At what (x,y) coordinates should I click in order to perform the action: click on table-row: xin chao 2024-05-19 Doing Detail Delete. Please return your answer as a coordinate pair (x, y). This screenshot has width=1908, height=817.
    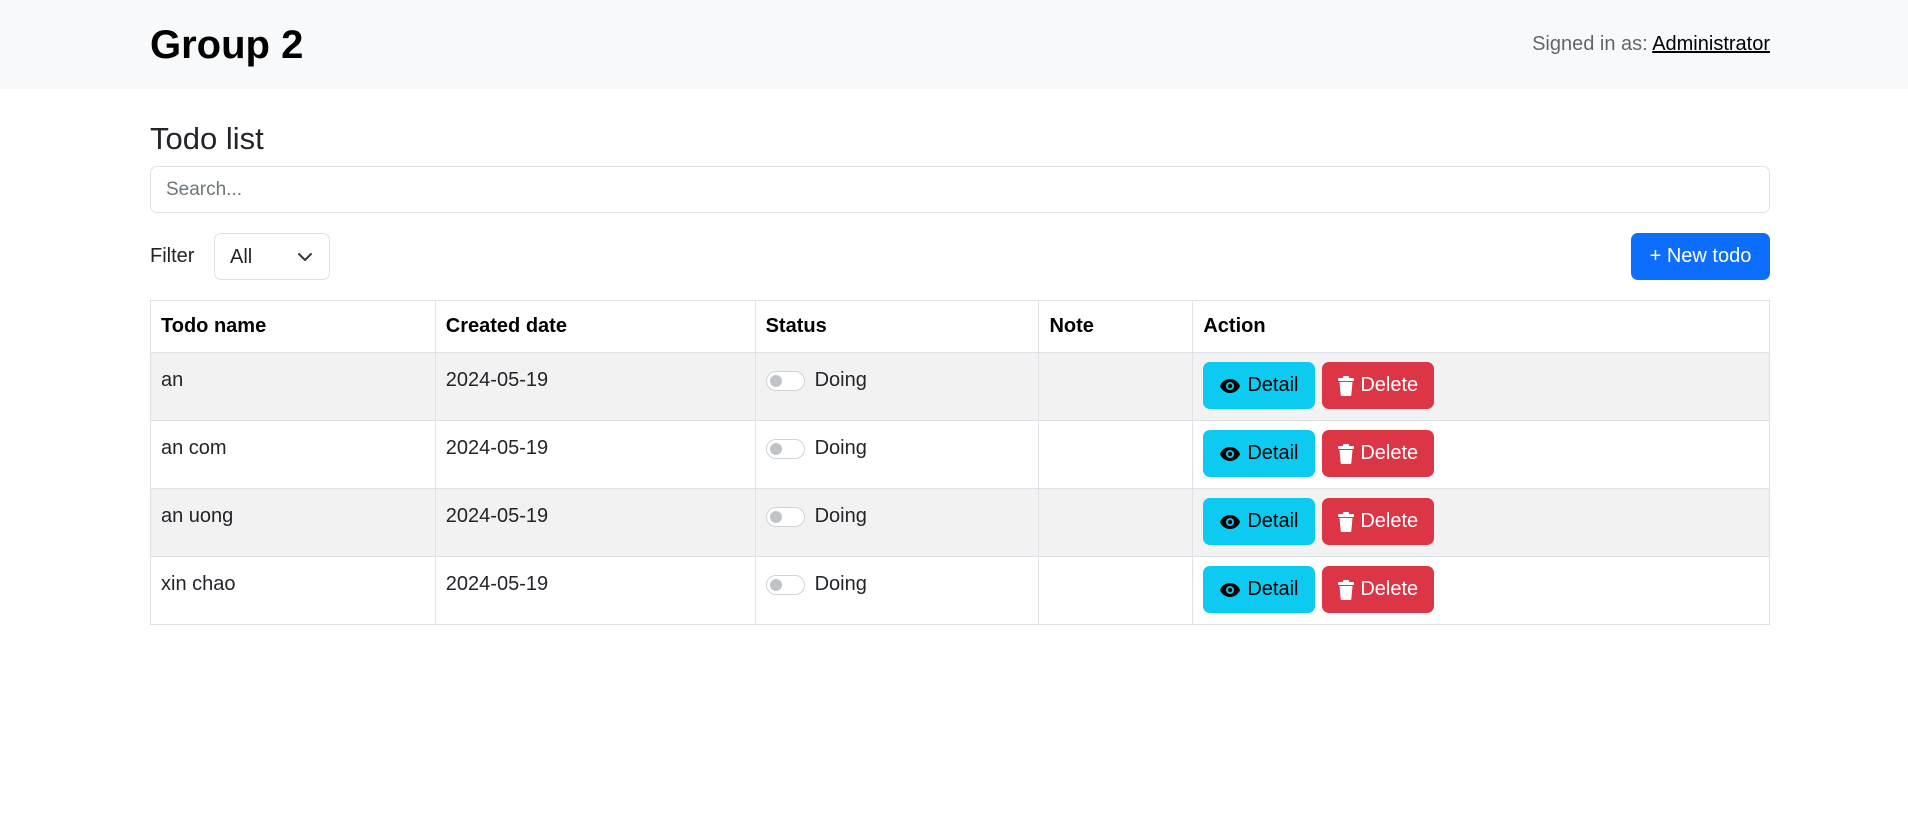
    Looking at the image, I should click on (960, 590).